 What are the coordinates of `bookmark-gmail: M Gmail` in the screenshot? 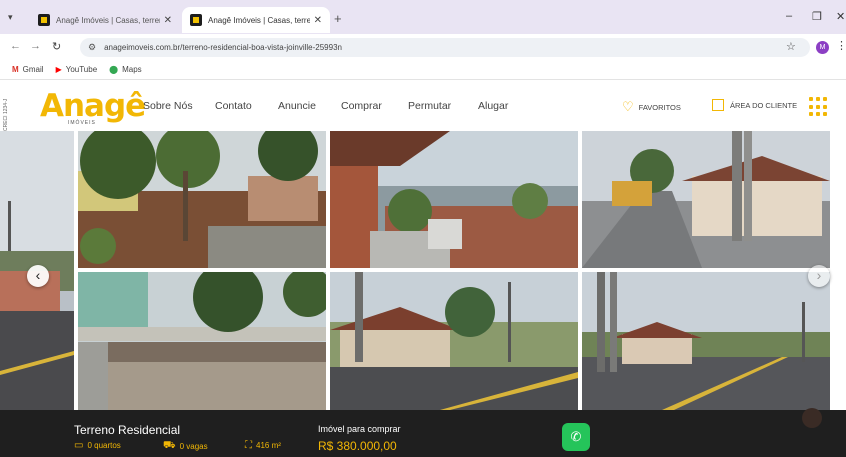 It's located at (28, 69).